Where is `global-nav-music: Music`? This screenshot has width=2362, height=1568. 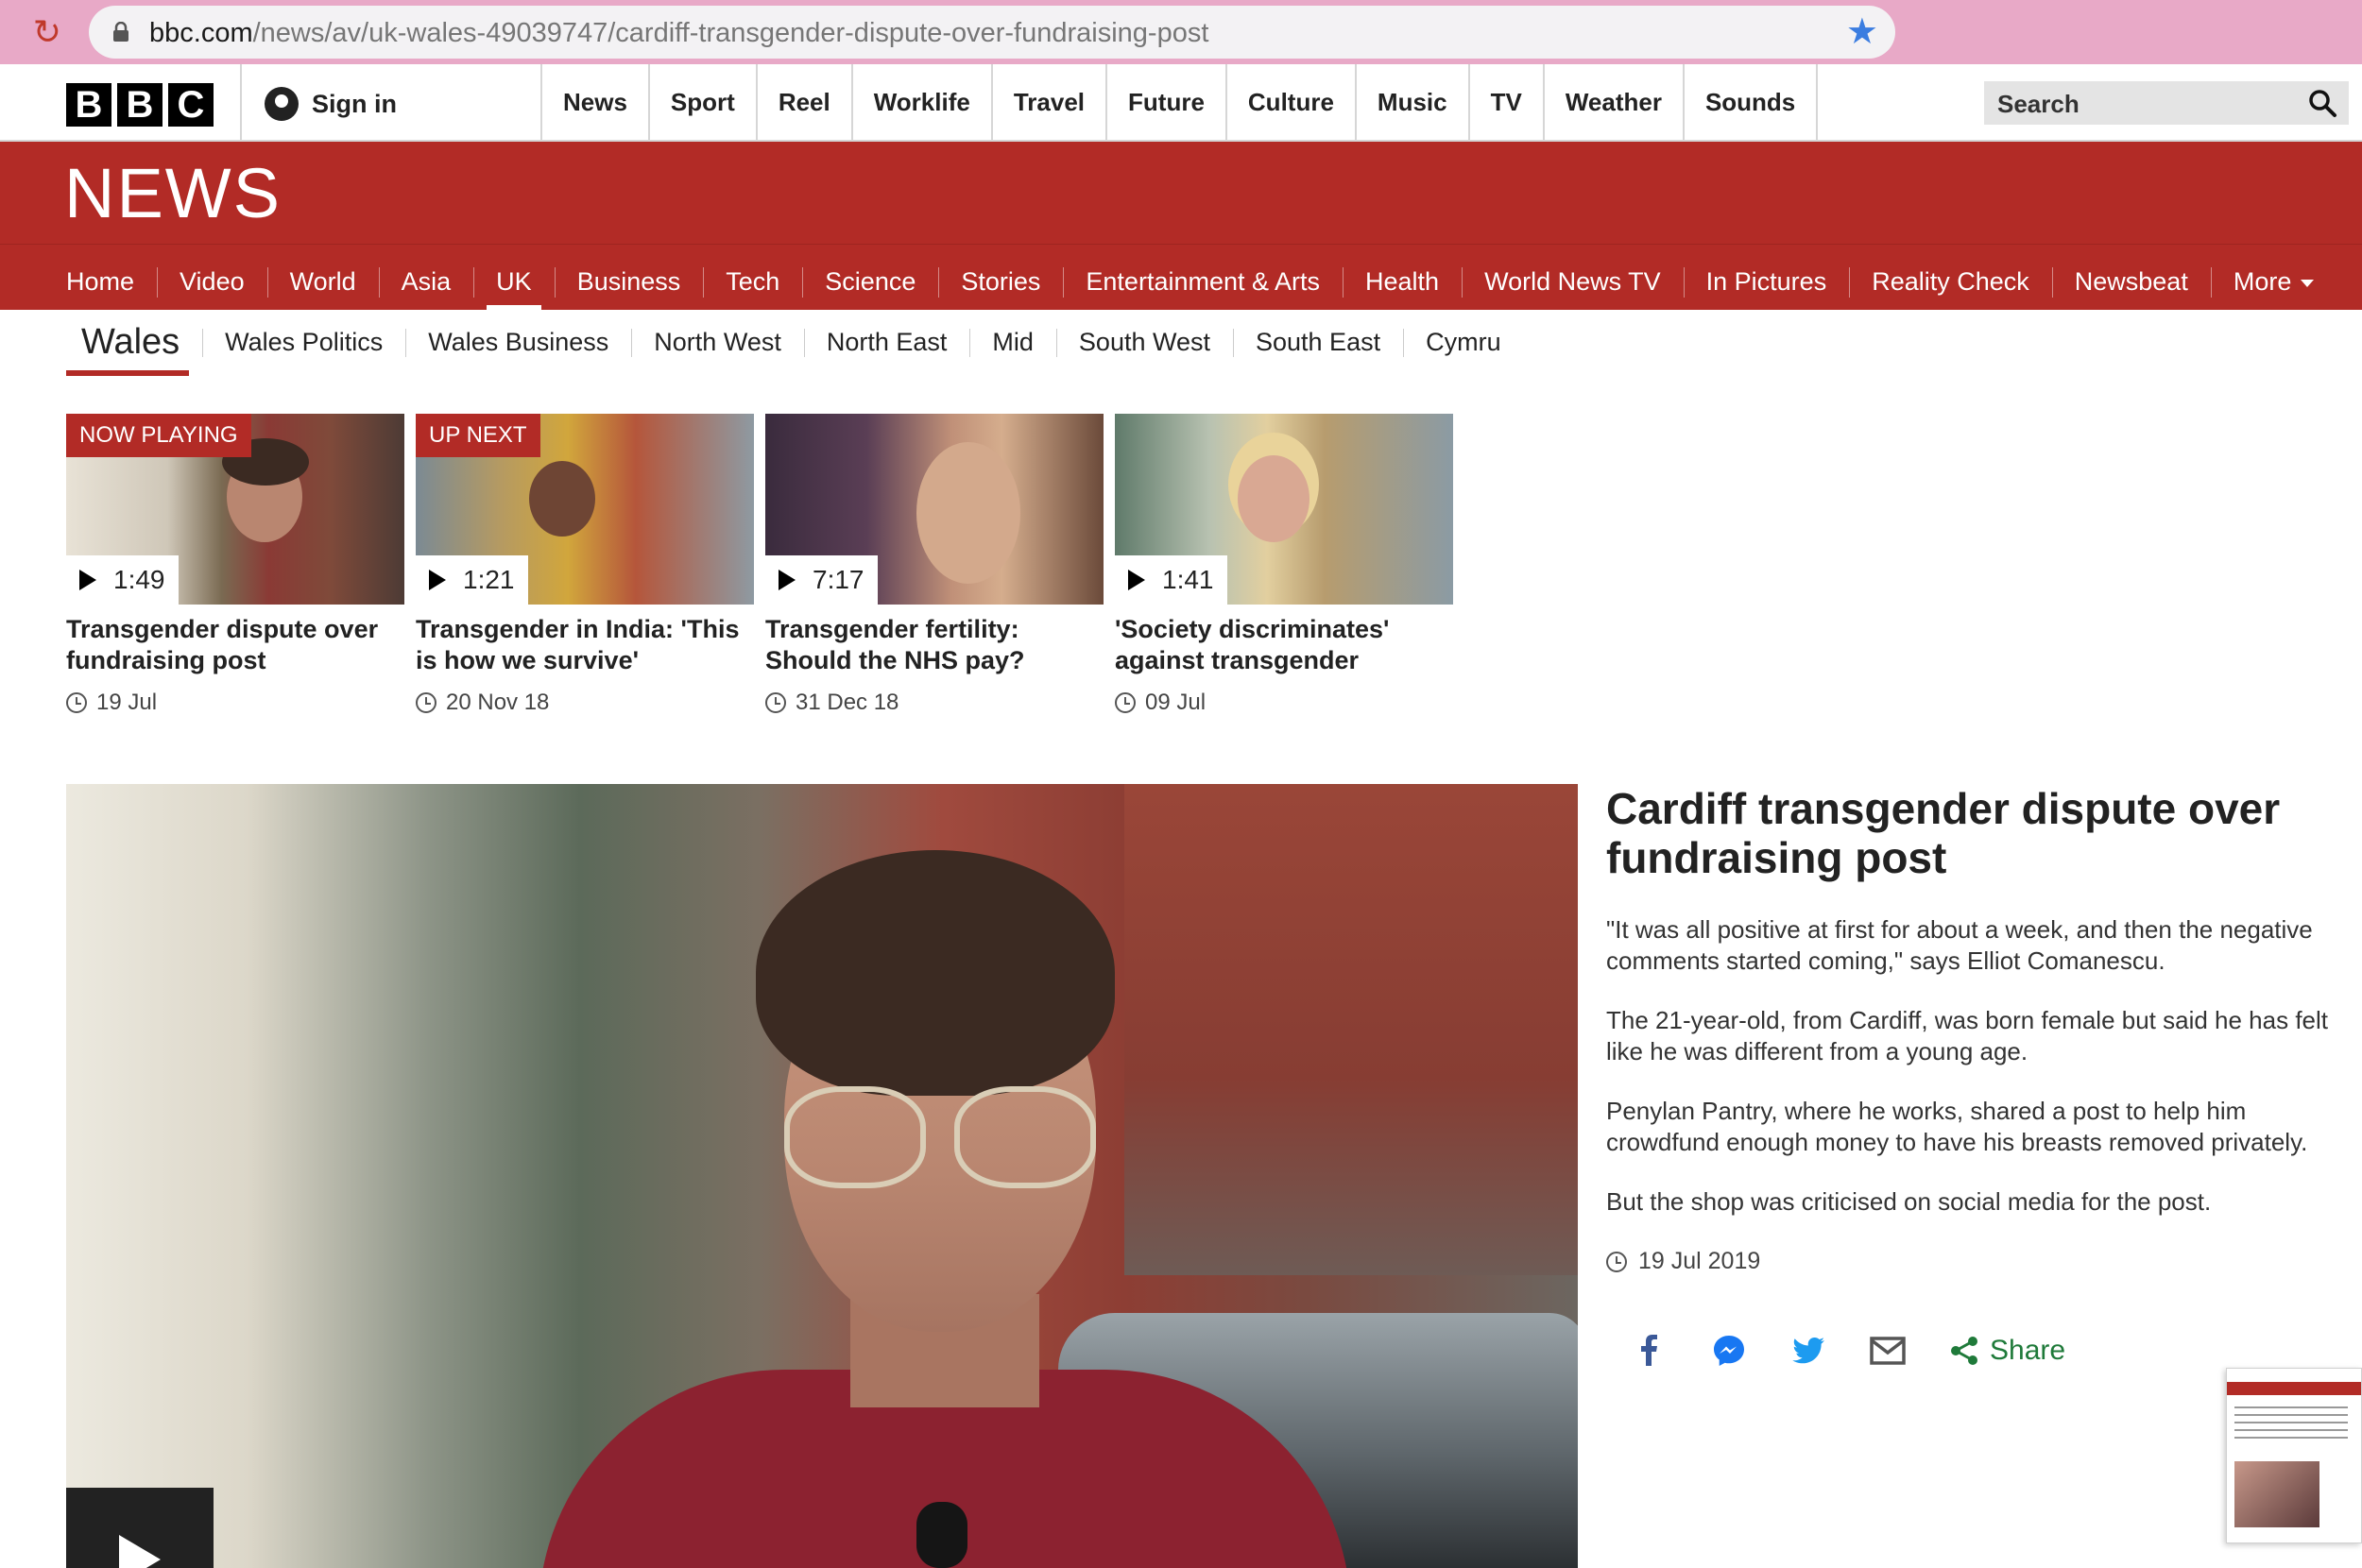 global-nav-music: Music is located at coordinates (1414, 102).